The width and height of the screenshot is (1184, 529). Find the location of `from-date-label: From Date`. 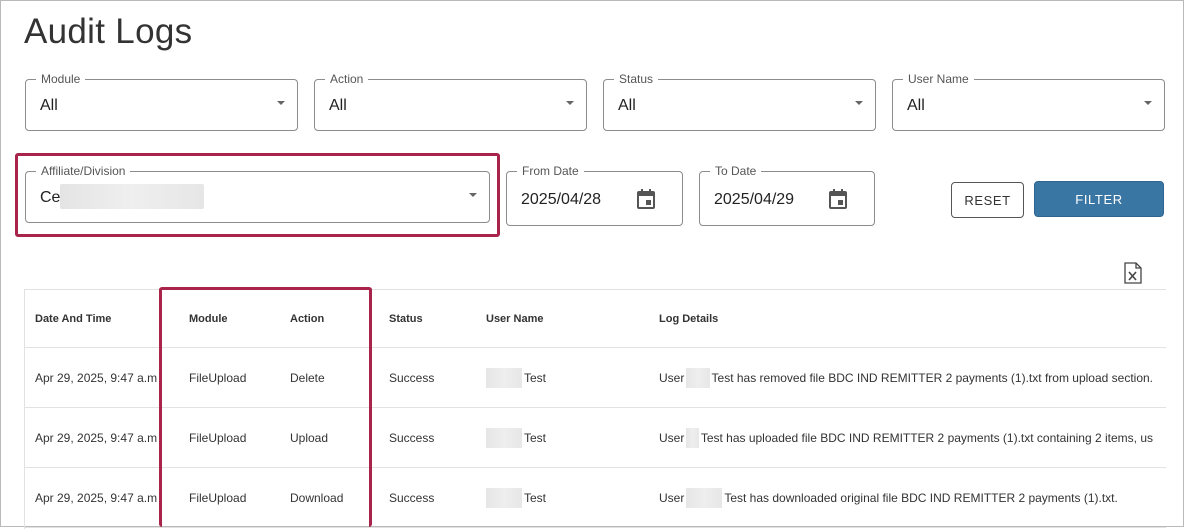

from-date-label: From Date is located at coordinates (550, 171).